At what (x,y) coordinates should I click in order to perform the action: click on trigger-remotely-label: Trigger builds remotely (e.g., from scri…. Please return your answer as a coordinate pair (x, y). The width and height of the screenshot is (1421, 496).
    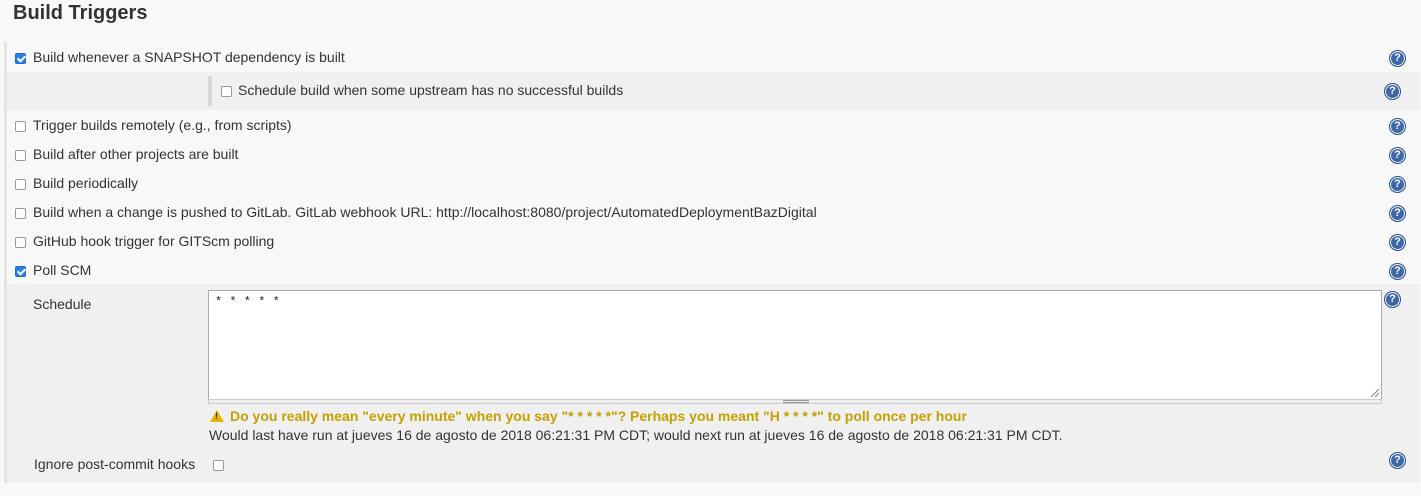
    Looking at the image, I should click on (162, 125).